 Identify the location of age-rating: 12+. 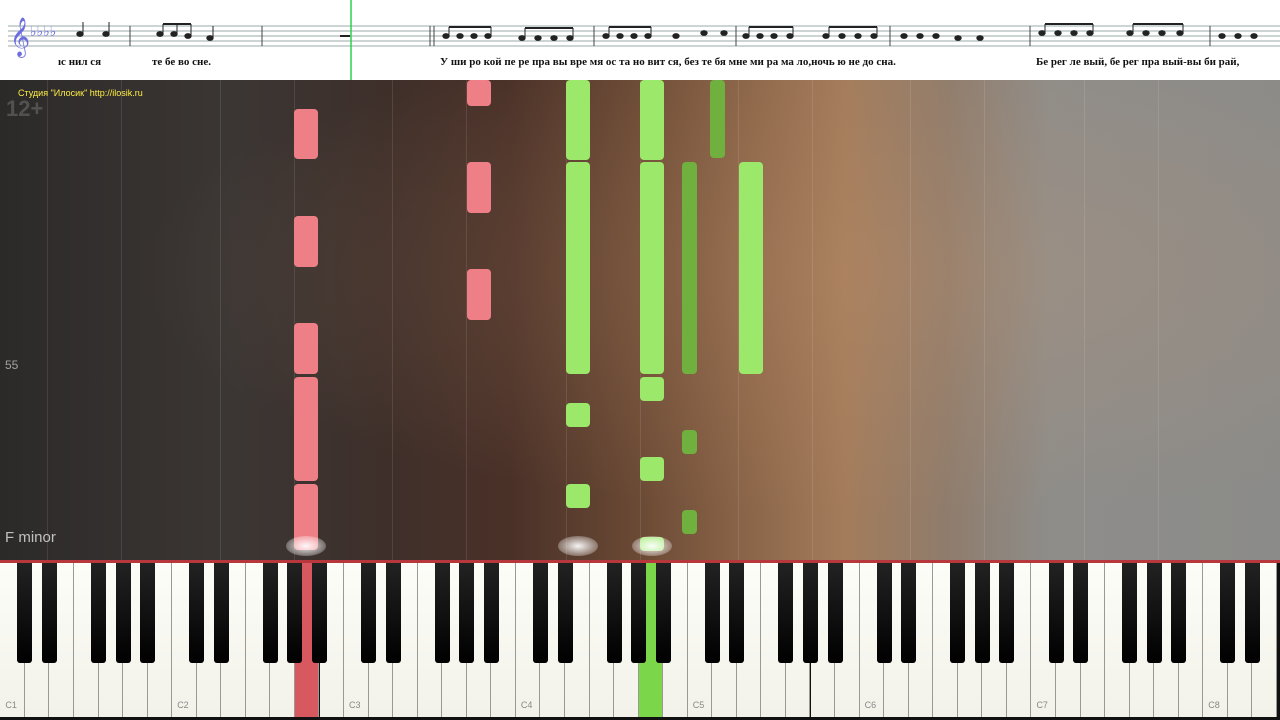
(25, 108).